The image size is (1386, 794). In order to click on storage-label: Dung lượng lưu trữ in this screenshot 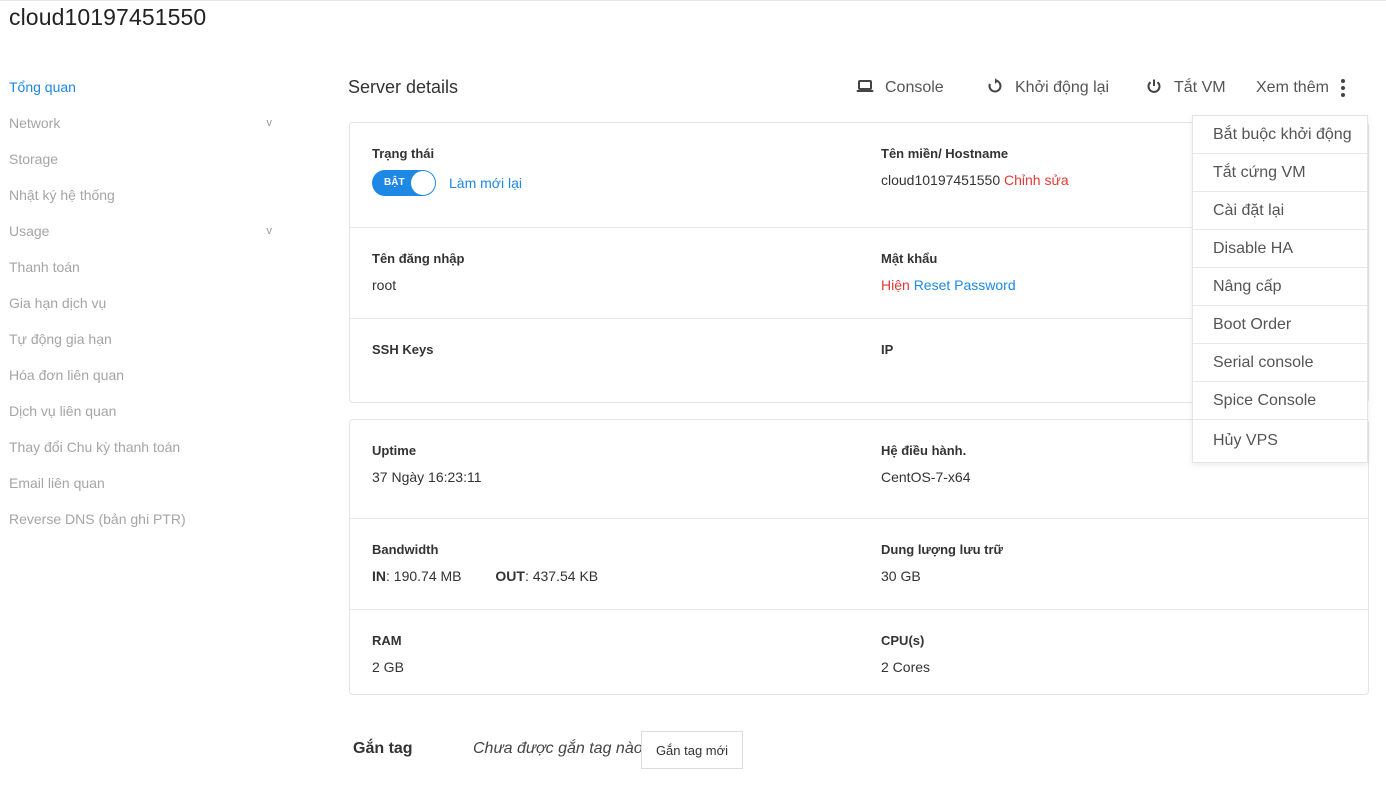, I will do `click(942, 549)`.